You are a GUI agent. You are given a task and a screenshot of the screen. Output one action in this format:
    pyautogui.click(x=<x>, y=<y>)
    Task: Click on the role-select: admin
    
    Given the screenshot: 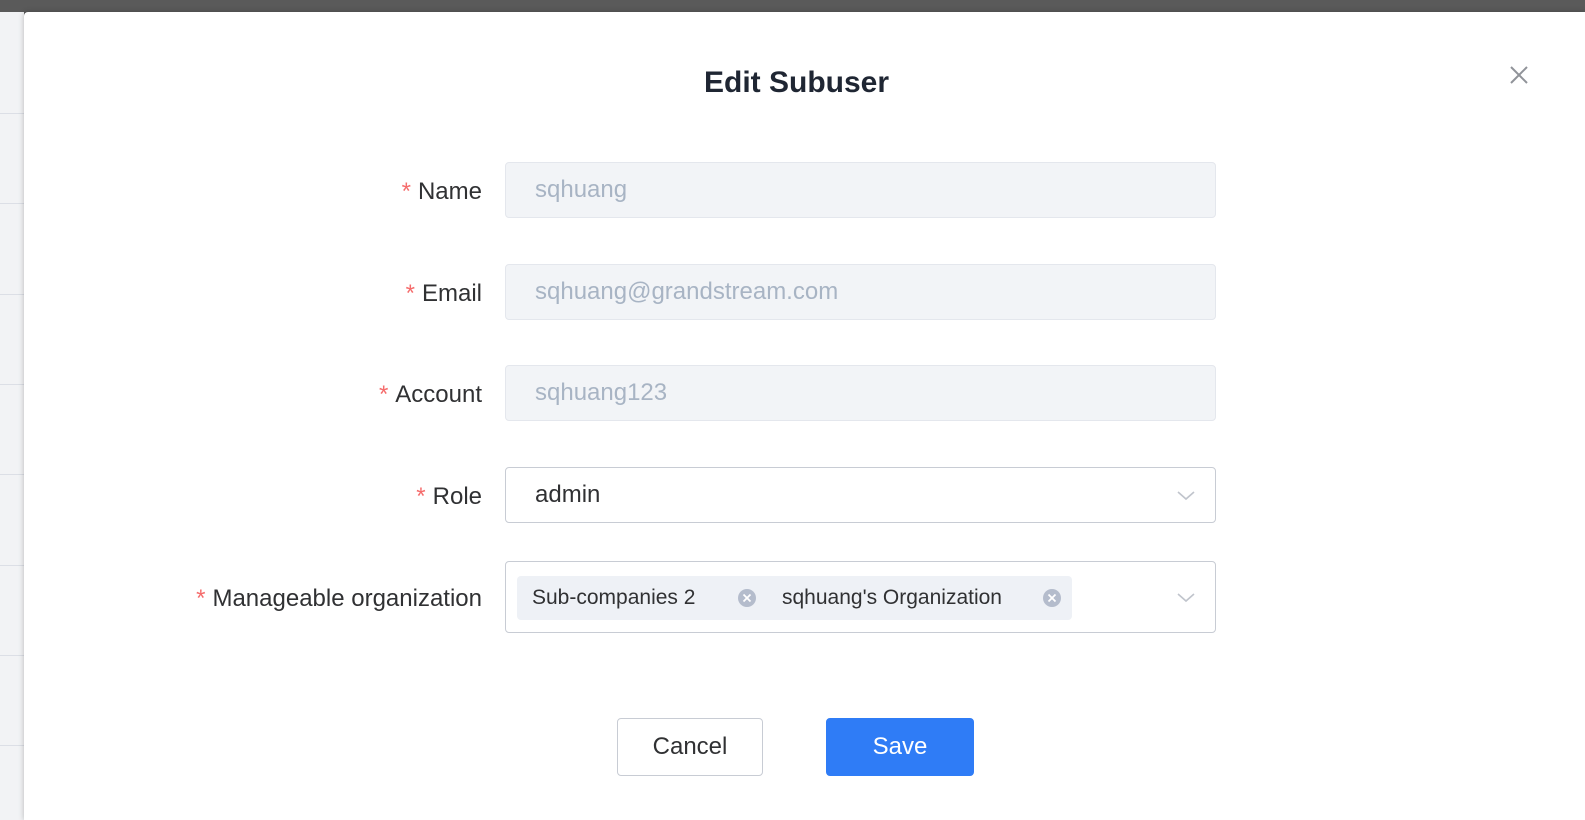 What is the action you would take?
    pyautogui.click(x=860, y=495)
    